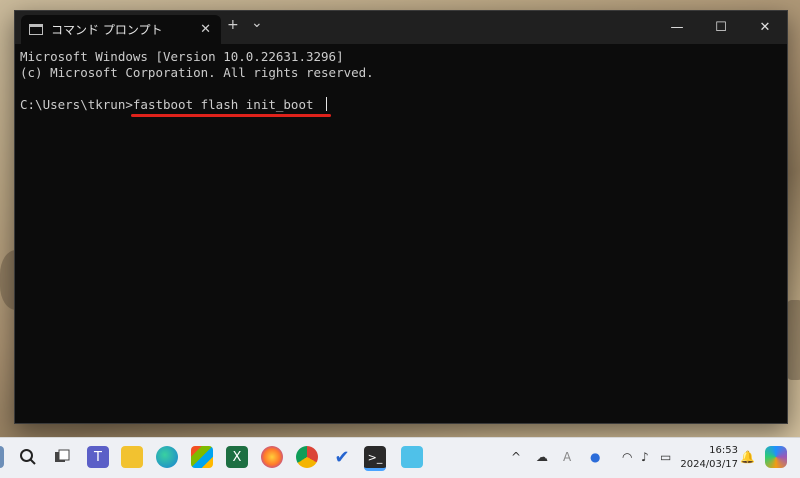 The height and width of the screenshot is (478, 800). What do you see at coordinates (202, 457) in the screenshot?
I see `store-icon` at bounding box center [202, 457].